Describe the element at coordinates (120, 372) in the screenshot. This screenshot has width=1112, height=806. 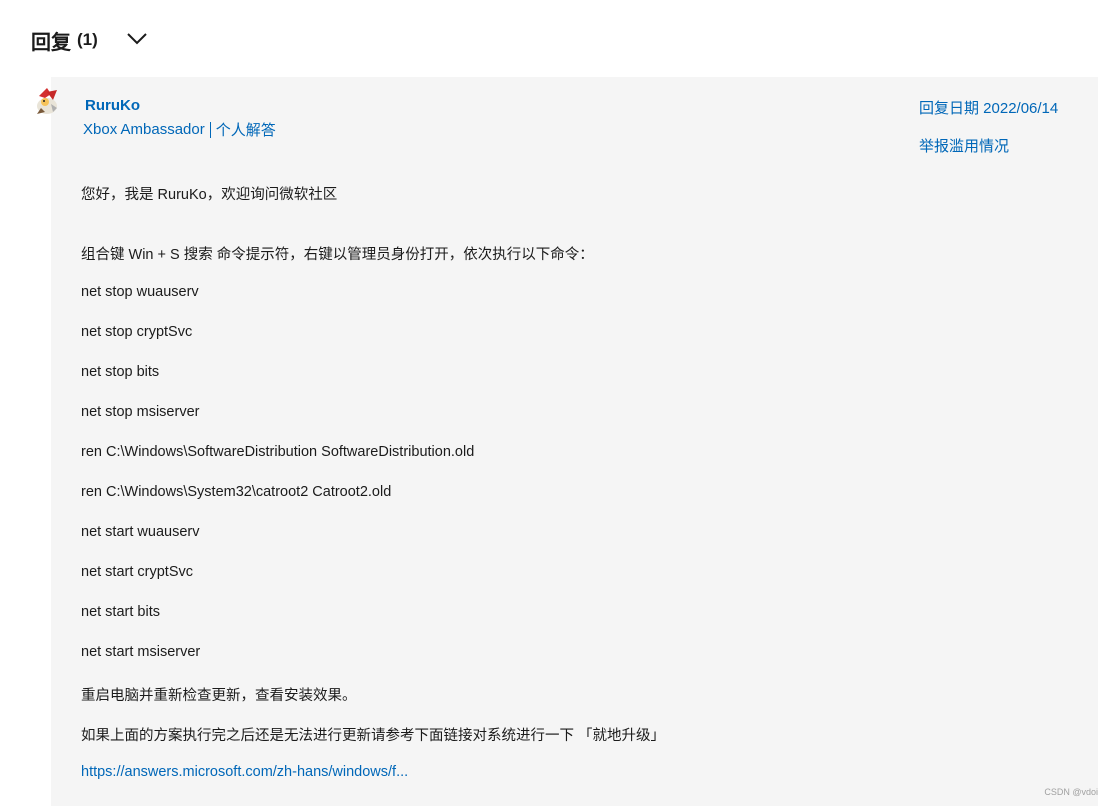
I see `command-line: net stop bits` at that location.